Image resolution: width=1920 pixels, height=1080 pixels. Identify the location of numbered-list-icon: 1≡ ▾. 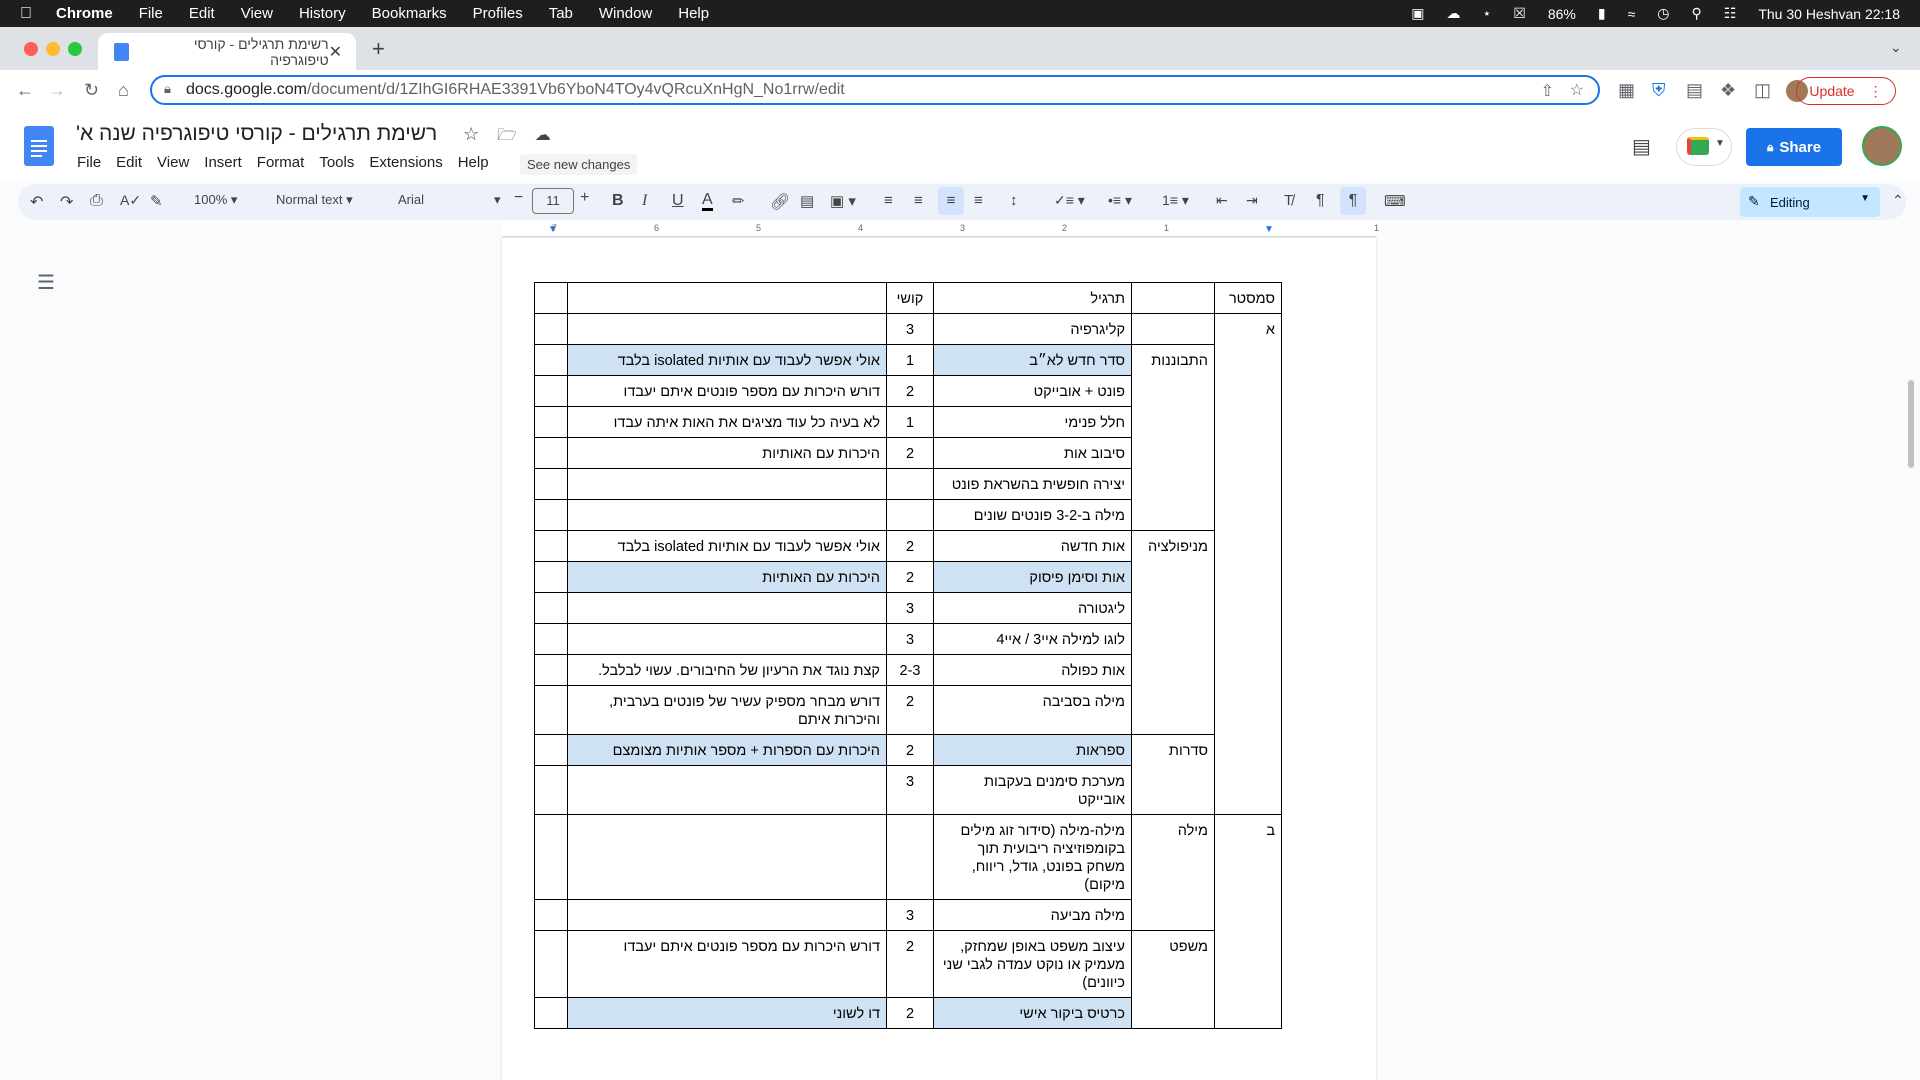
(1175, 200).